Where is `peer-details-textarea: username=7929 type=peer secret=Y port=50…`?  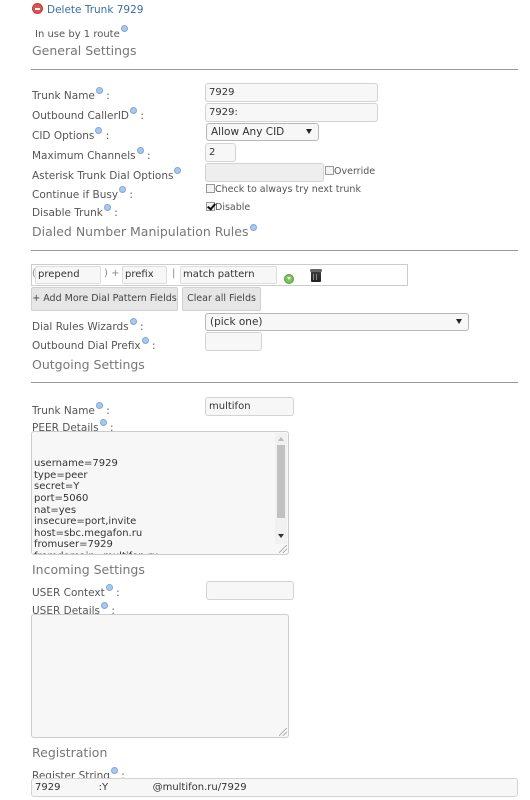
peer-details-textarea: username=7929 type=peer secret=Y port=50… is located at coordinates (160, 493).